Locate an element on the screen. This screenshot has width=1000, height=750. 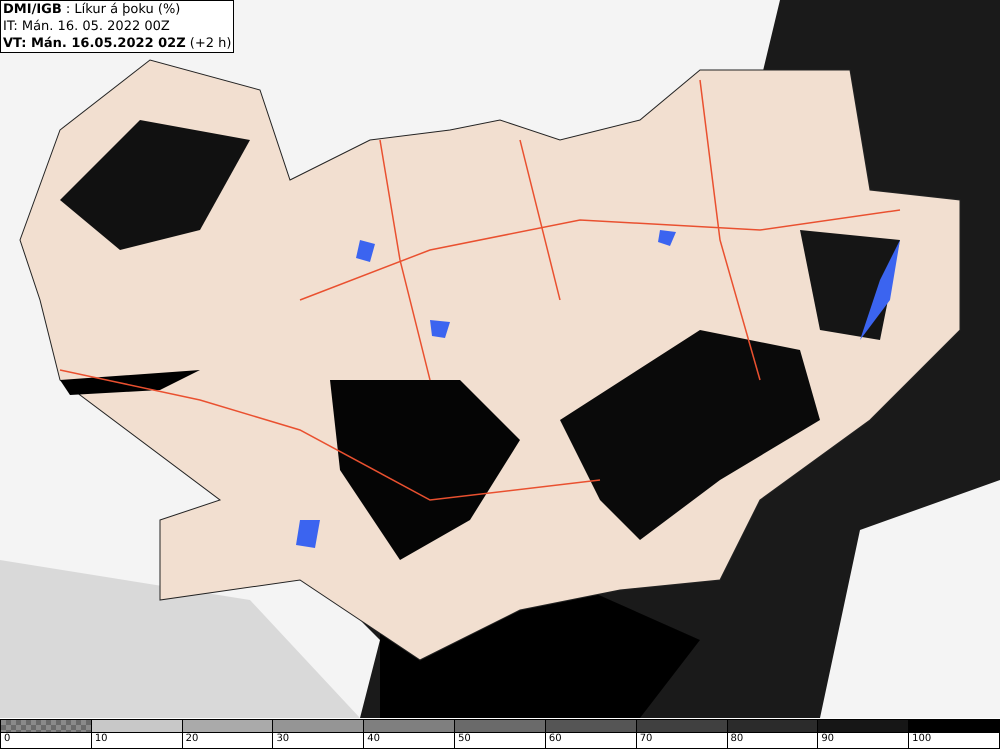
legend-tick-label: 10 is located at coordinates (101, 739).